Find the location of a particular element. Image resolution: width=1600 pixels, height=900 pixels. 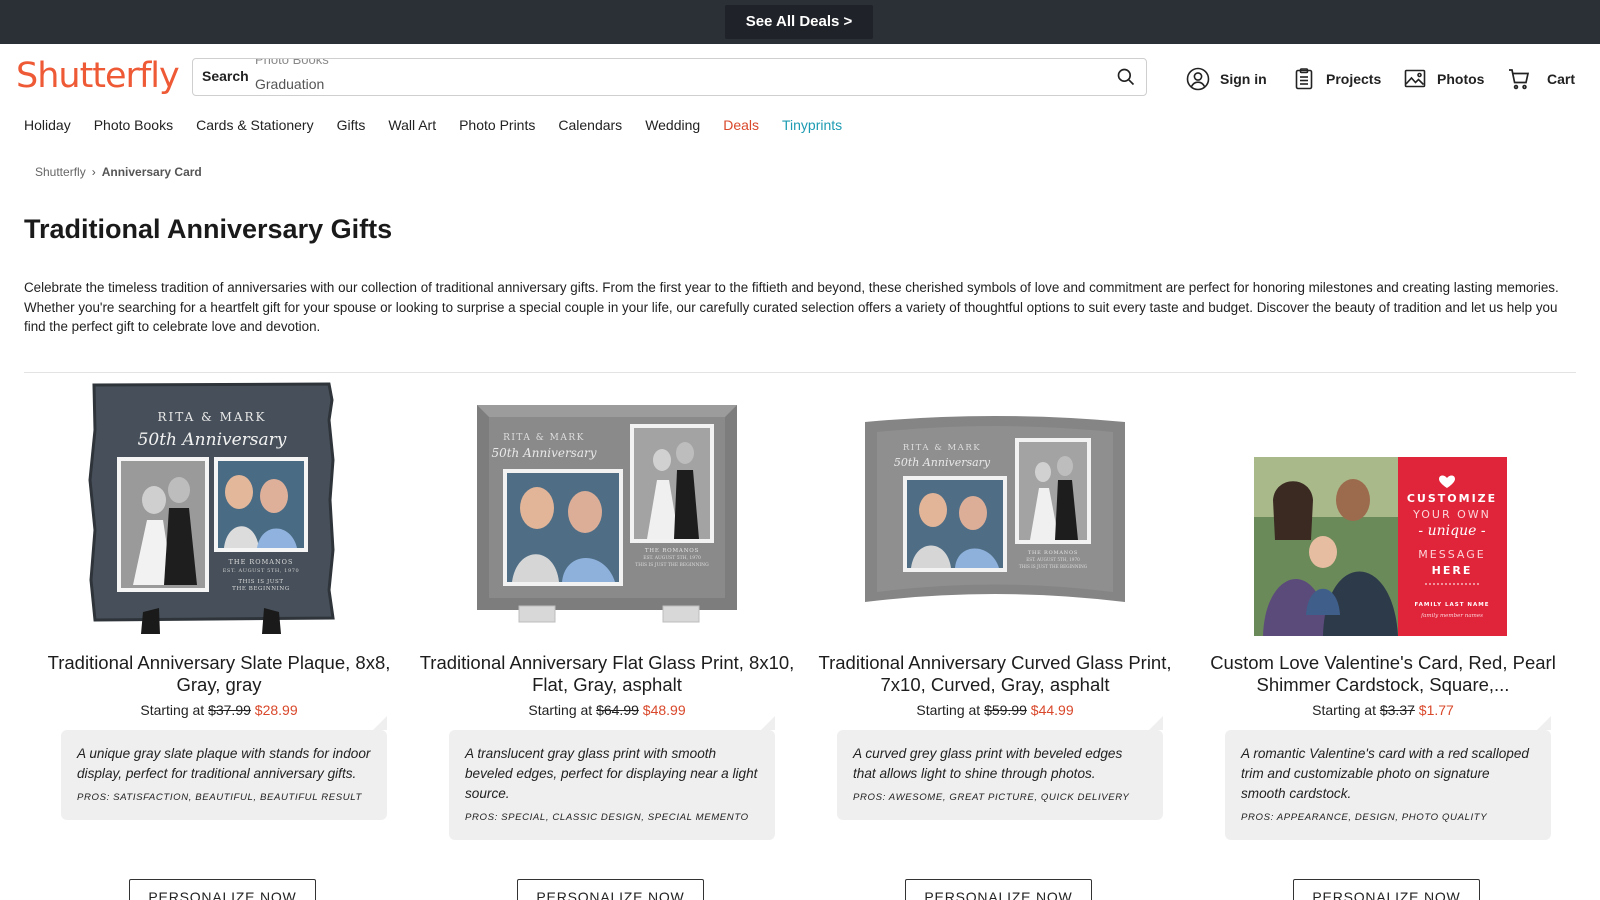

card-line-5: HERE is located at coordinates (1452, 570).